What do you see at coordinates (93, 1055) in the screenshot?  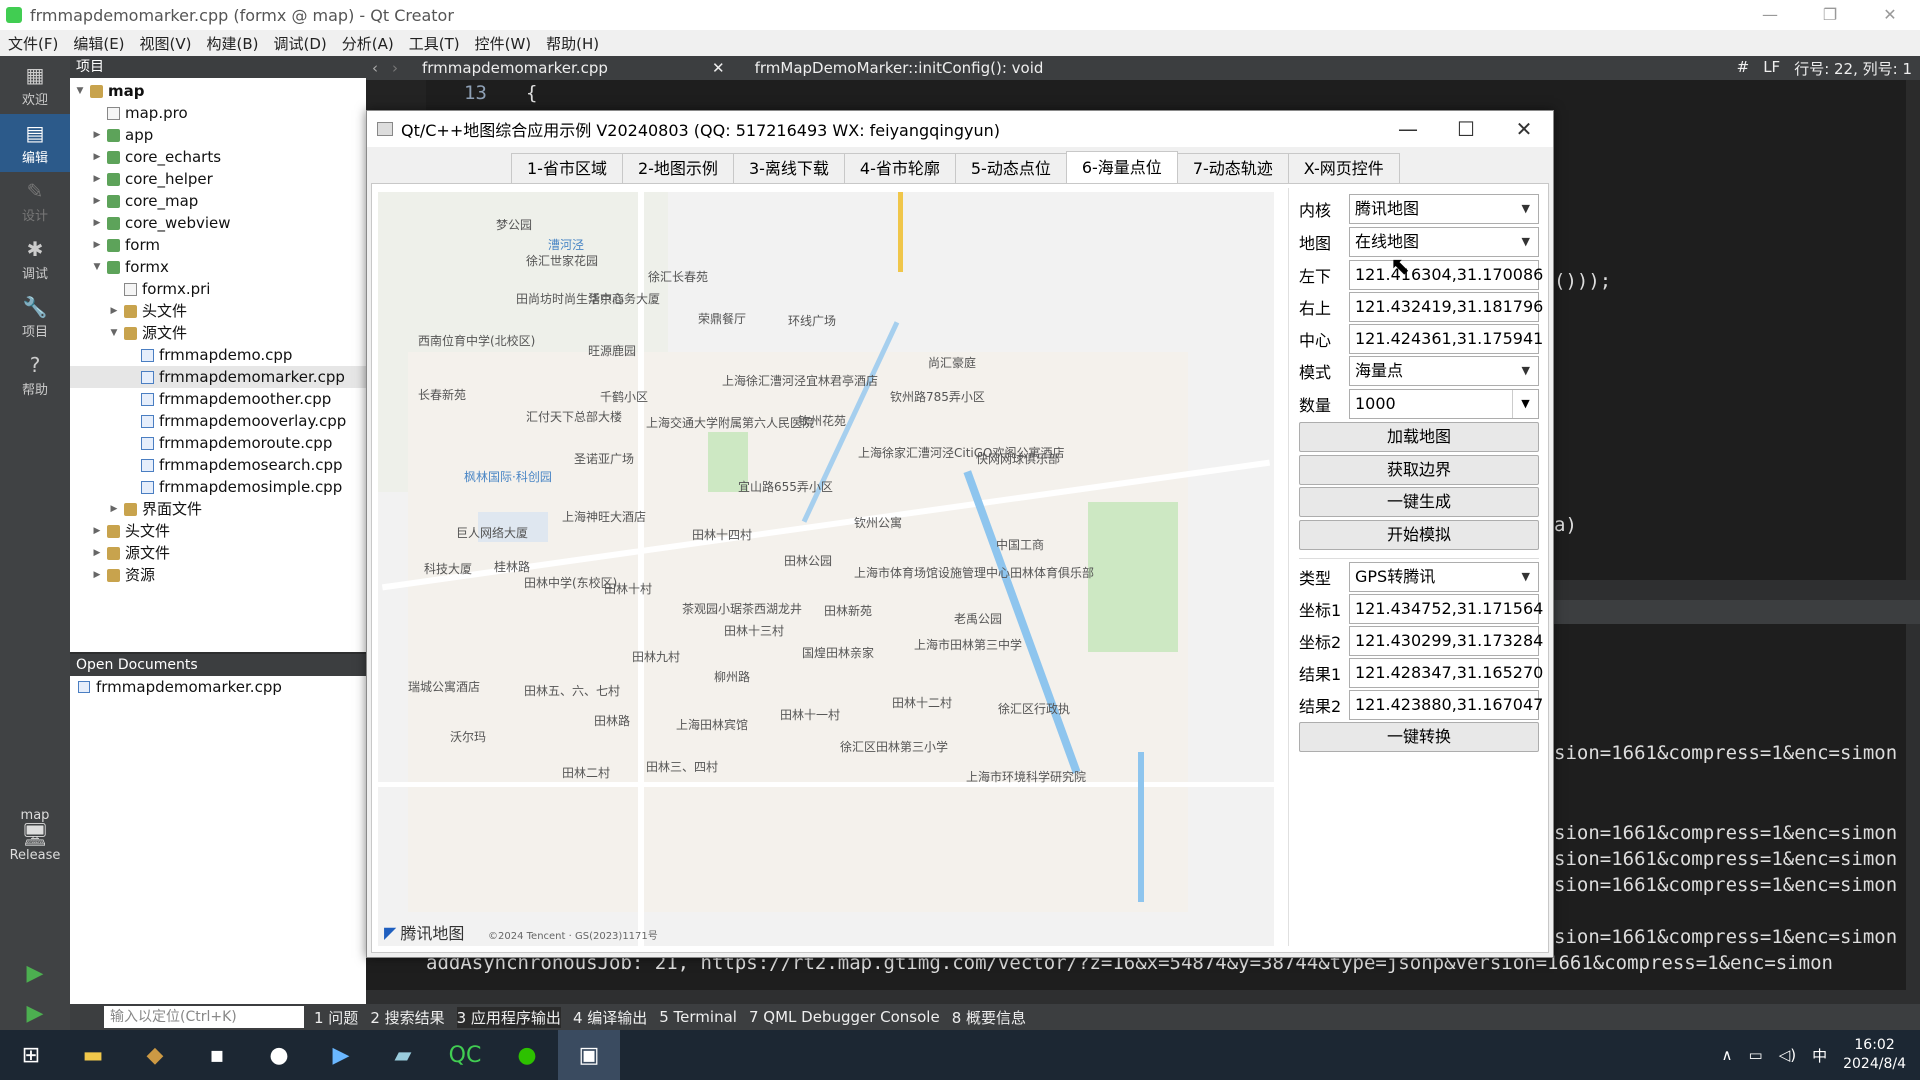 I see `file-explorer-icon: ▬` at bounding box center [93, 1055].